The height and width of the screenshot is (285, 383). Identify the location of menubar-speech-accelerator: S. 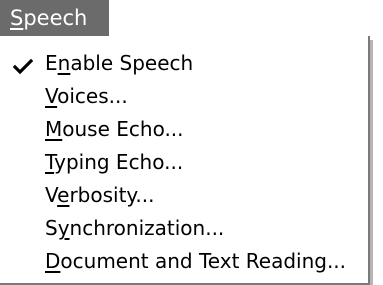
(17, 18).